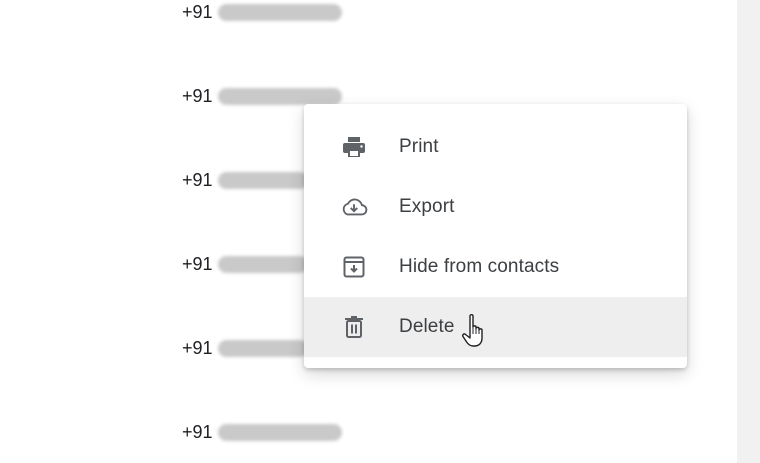 The width and height of the screenshot is (760, 463). What do you see at coordinates (354, 327) in the screenshot?
I see `trash-icon` at bounding box center [354, 327].